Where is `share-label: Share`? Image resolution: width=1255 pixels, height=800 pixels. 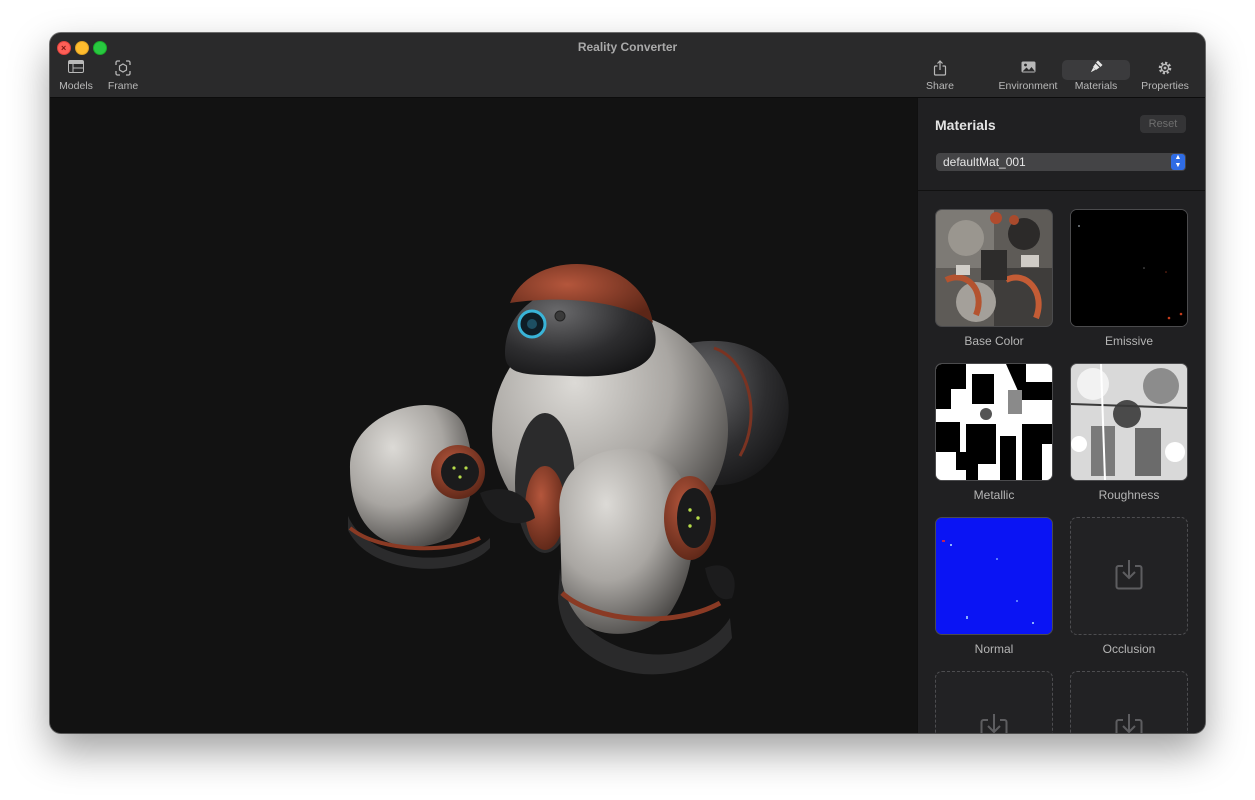 share-label: Share is located at coordinates (940, 86).